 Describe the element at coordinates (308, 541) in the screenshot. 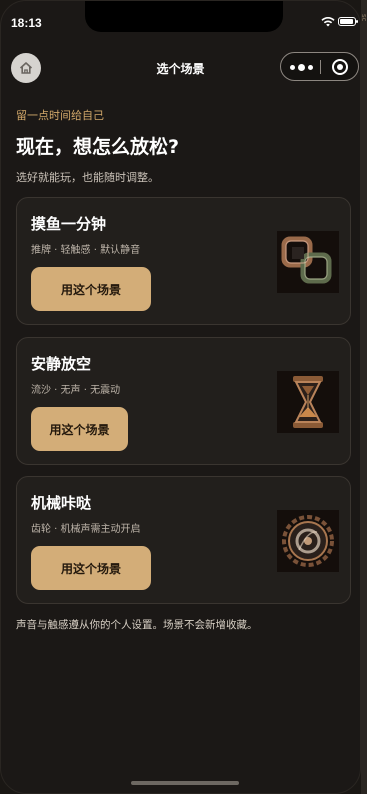

I see `gear-icon` at that location.